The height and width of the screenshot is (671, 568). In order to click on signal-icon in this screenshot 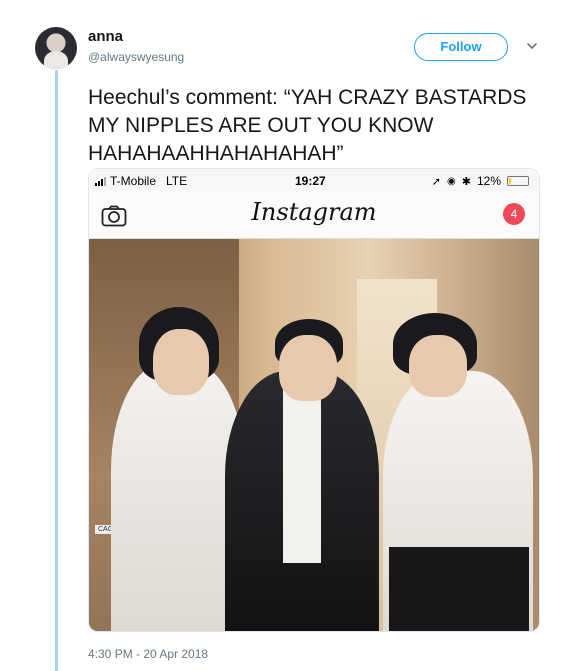, I will do `click(100, 181)`.